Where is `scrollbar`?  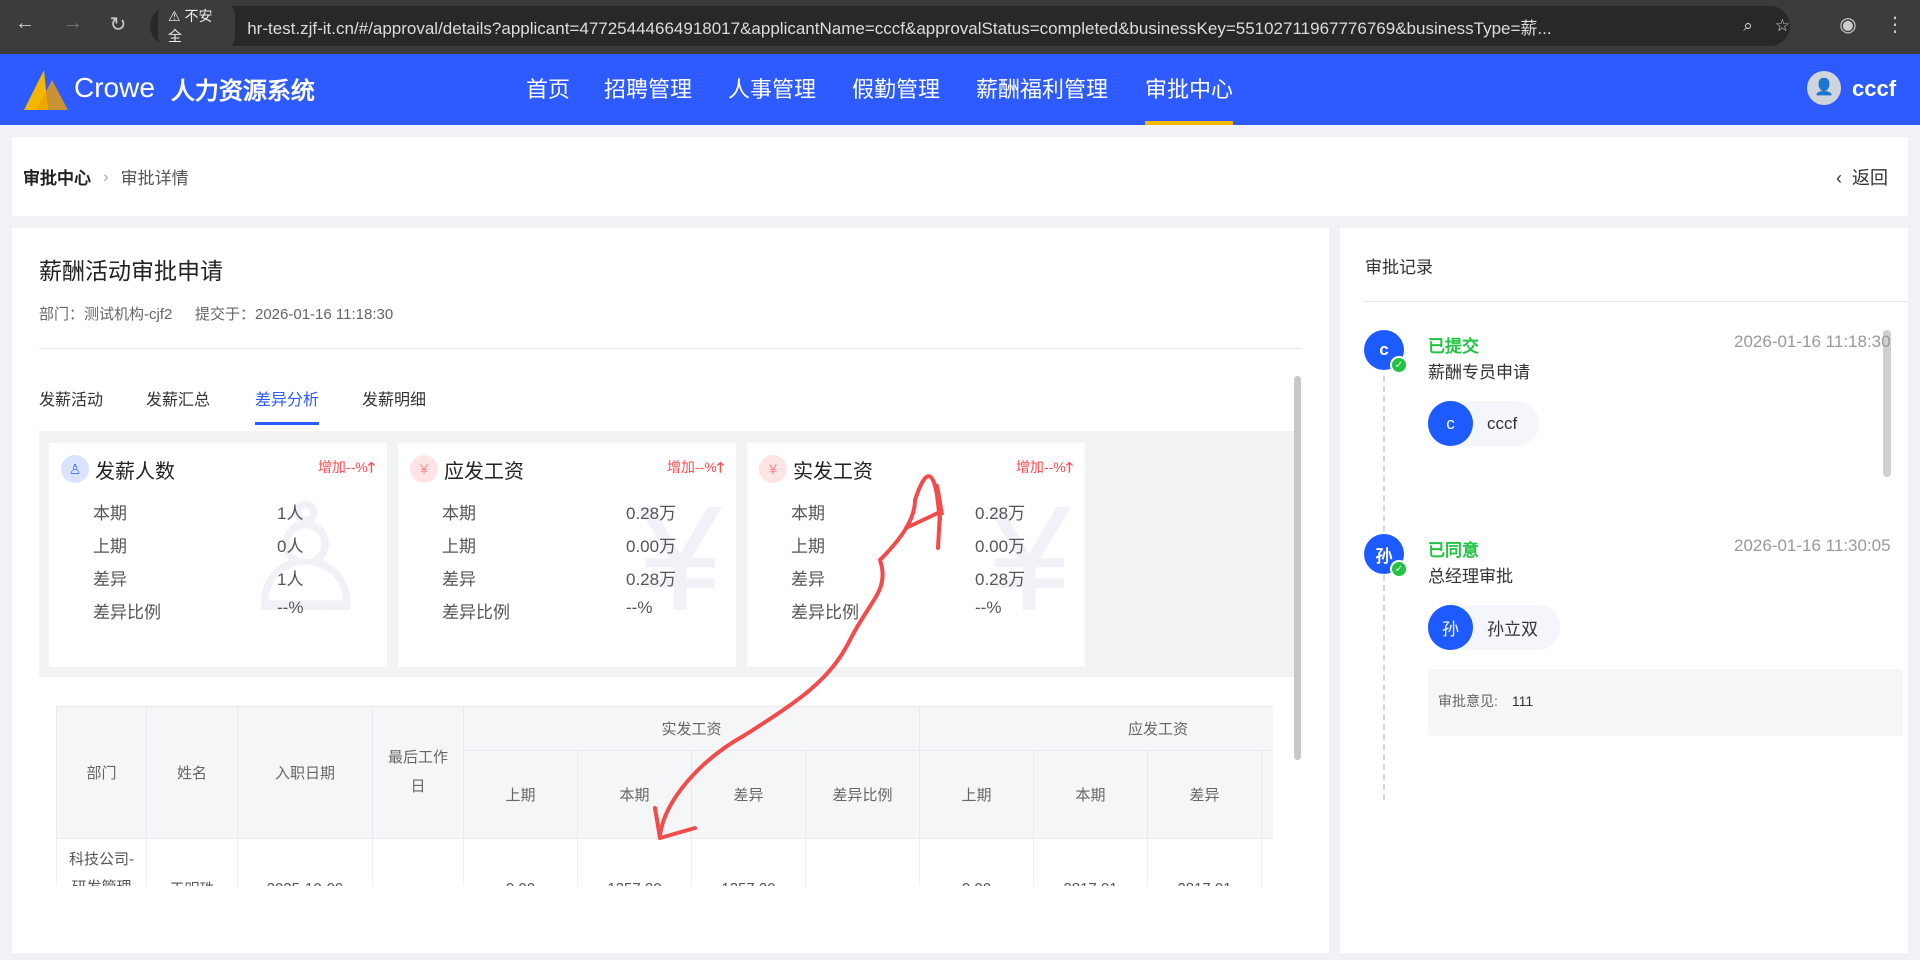 scrollbar is located at coordinates (1297, 568).